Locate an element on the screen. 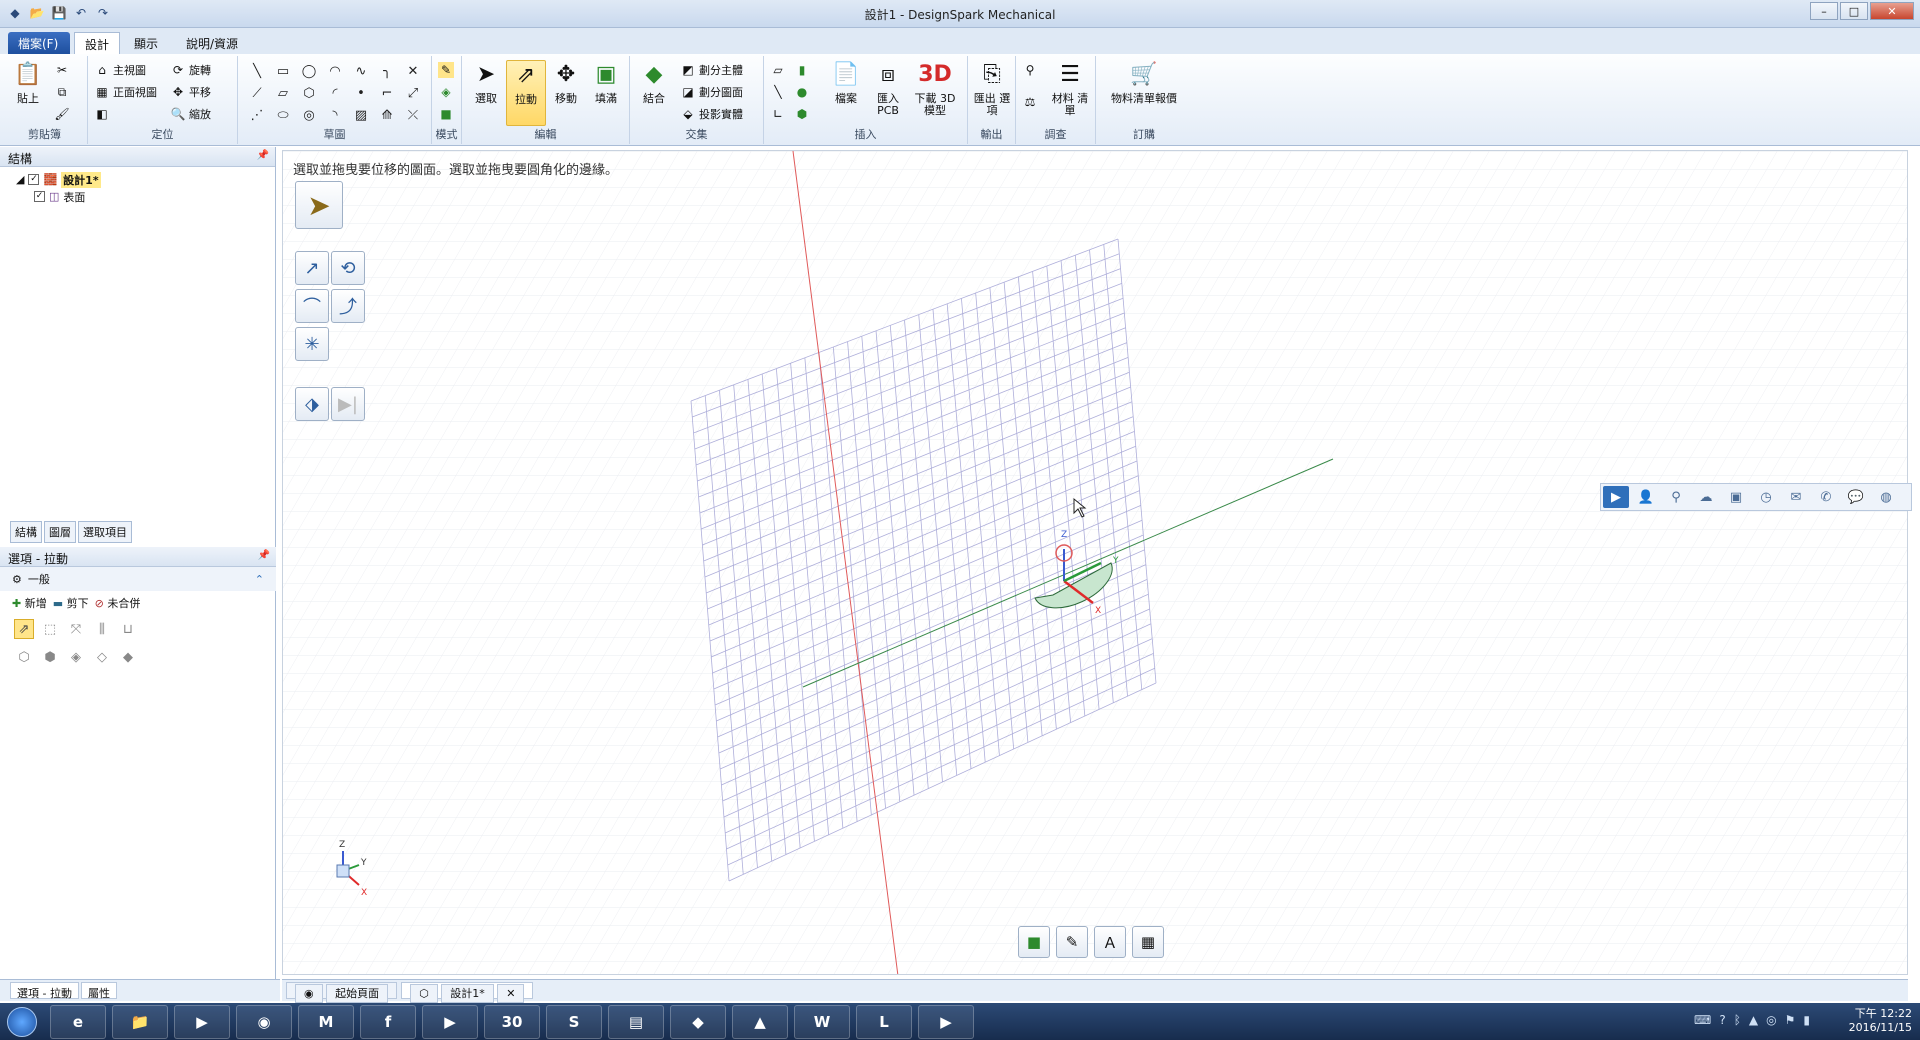 This screenshot has height=1040, width=1920. format-painter-icon: 🖌 is located at coordinates (62, 114).